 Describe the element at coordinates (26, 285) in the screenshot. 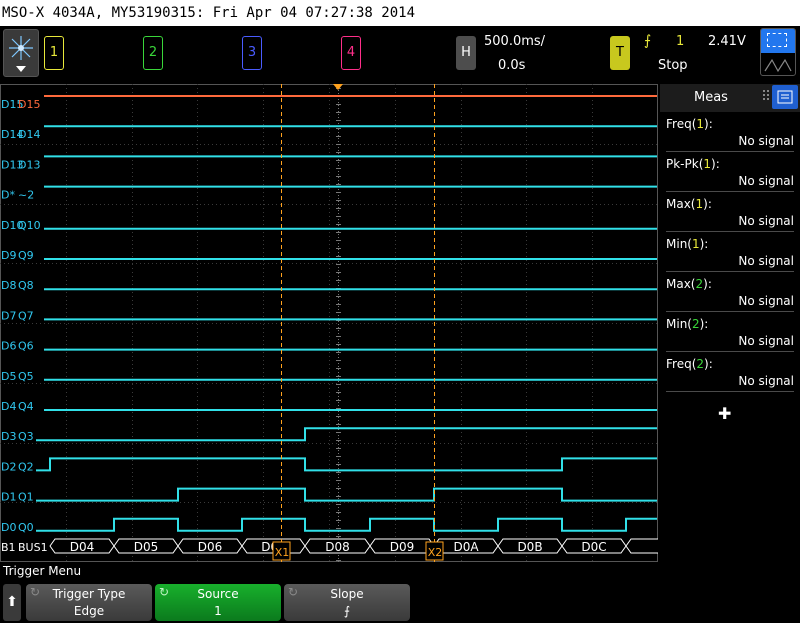

I see `digital-channel-label: Q8` at that location.